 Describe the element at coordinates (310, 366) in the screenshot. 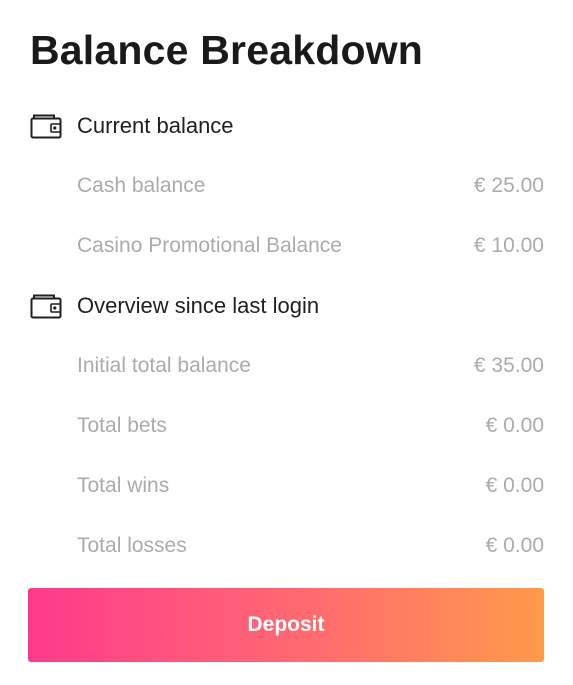

I see `balance-row-initial-total: Initial total balance € 35.00` at that location.